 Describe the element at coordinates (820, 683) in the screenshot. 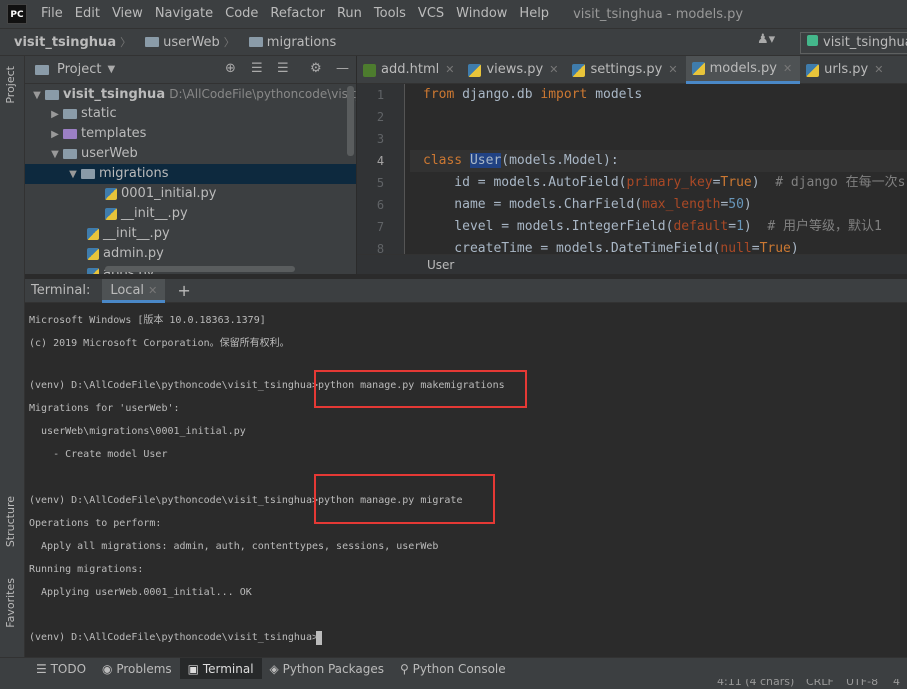

I see `line-separator: CRLF` at that location.